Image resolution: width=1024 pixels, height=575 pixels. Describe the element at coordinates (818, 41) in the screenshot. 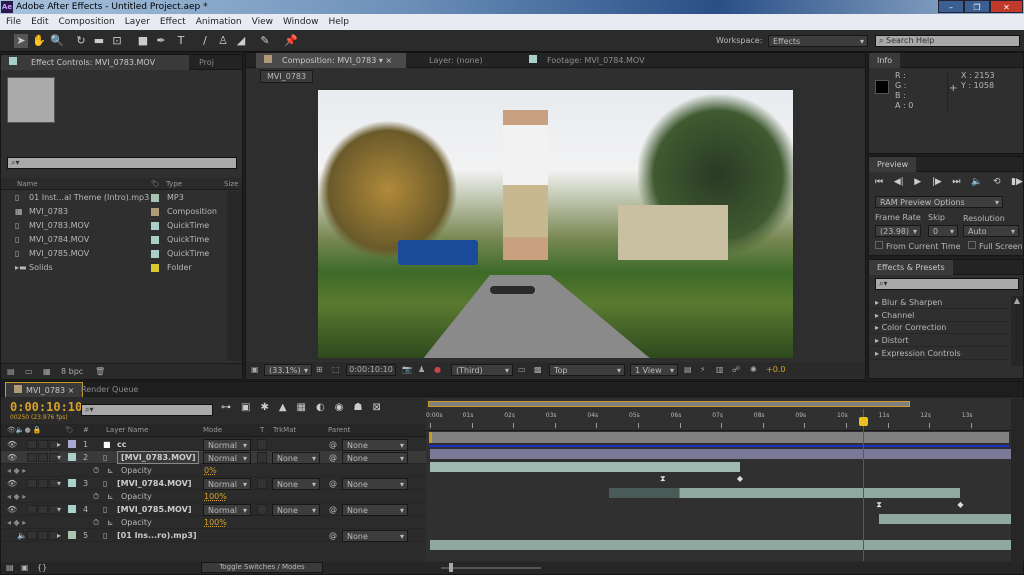

I see `workspace-dropdown: Effects` at that location.